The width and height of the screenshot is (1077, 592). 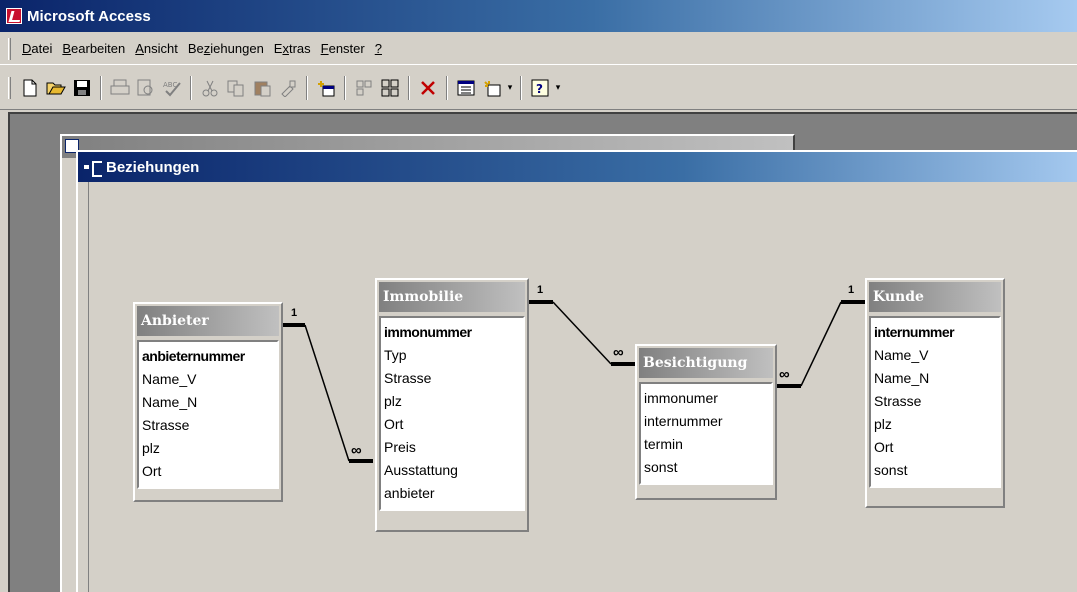 I want to click on show-table-icon, so click(x=326, y=88).